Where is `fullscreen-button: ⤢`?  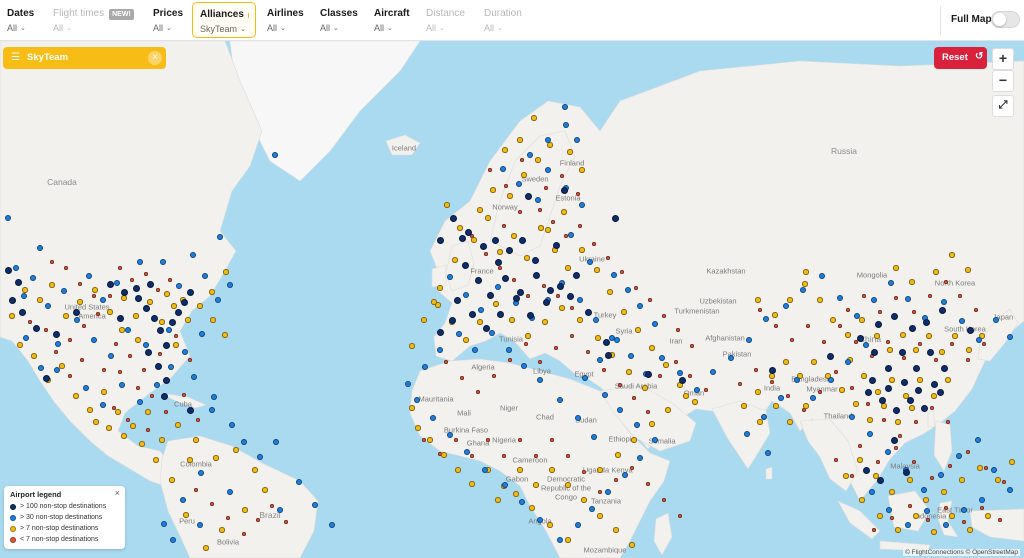
fullscreen-button: ⤢ is located at coordinates (1003, 106).